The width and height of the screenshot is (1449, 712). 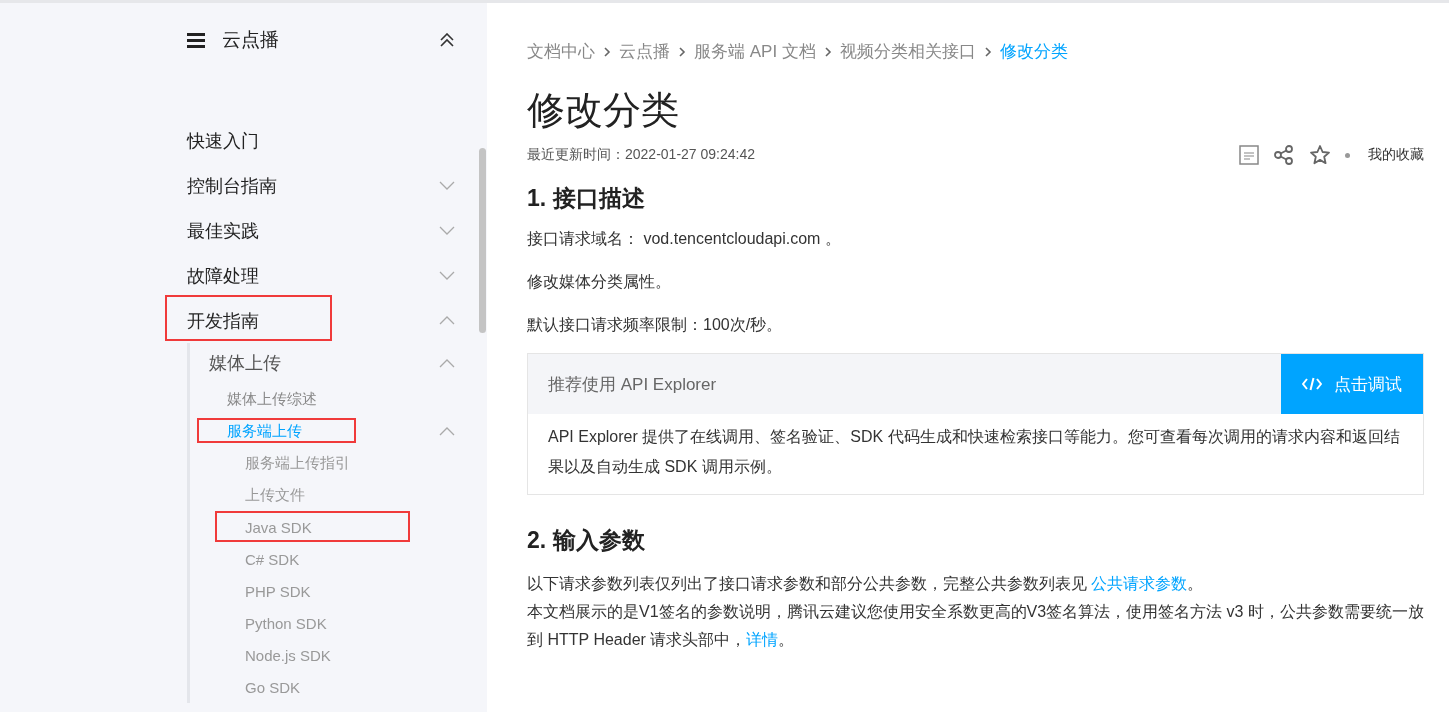 I want to click on nav-item: 最佳实践, so click(x=223, y=230).